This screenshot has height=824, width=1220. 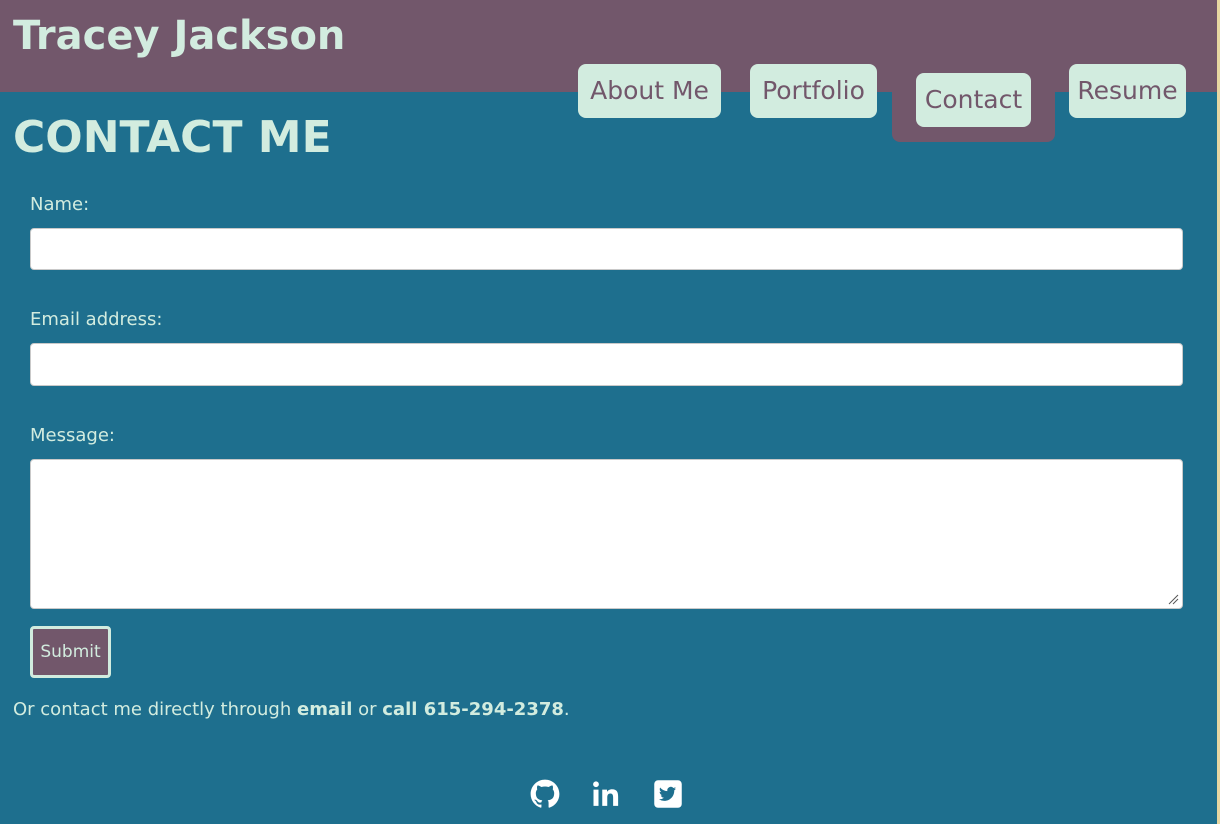 I want to click on email-input, so click(x=606, y=364).